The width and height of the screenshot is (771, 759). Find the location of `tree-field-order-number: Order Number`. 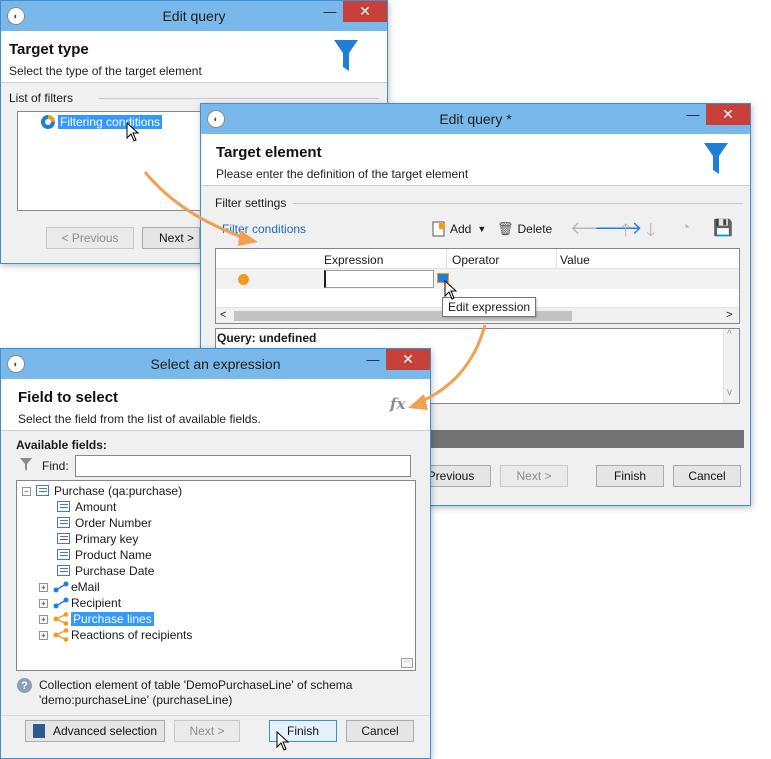

tree-field-order-number: Order Number is located at coordinates (104, 523).